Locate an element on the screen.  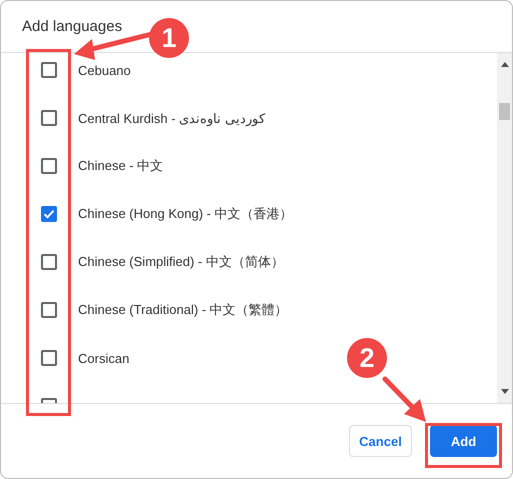
language-label: Central Kurdish - کوردیی ناوەندی is located at coordinates (171, 118).